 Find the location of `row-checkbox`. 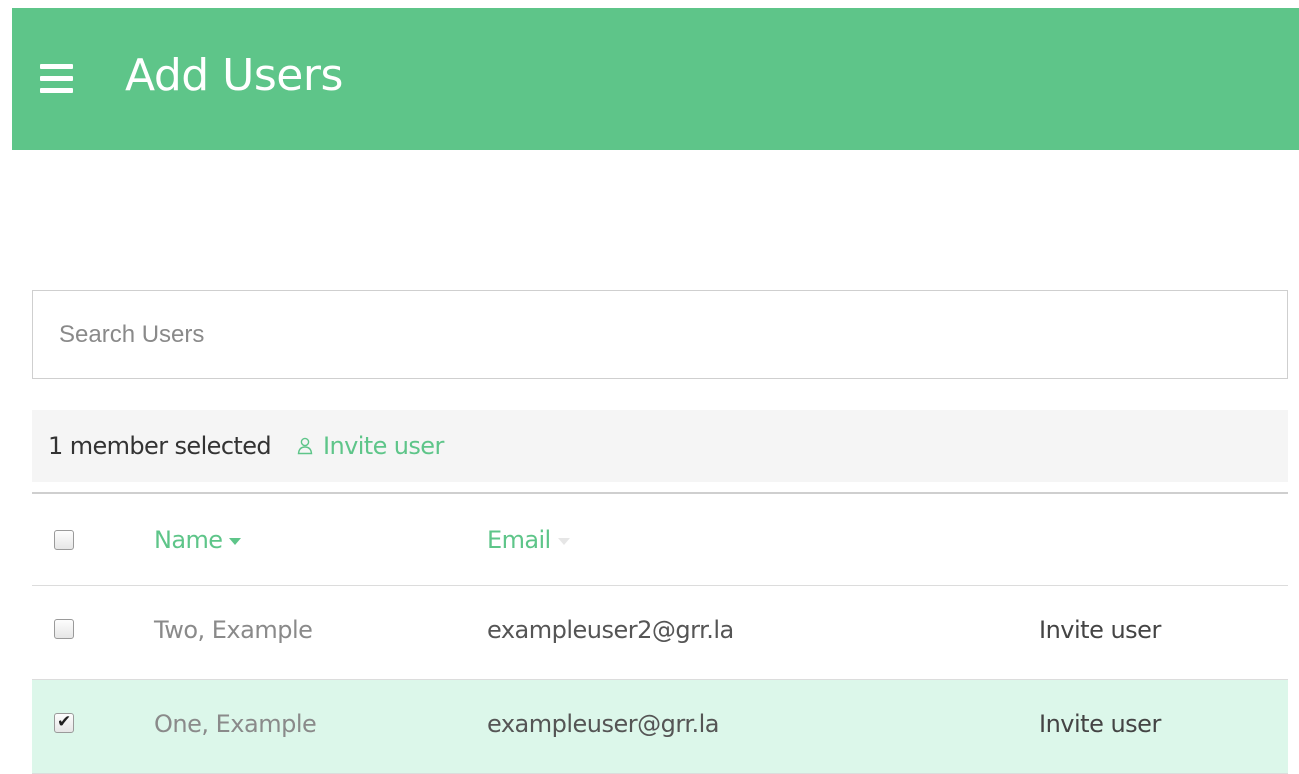

row-checkbox is located at coordinates (64, 629).